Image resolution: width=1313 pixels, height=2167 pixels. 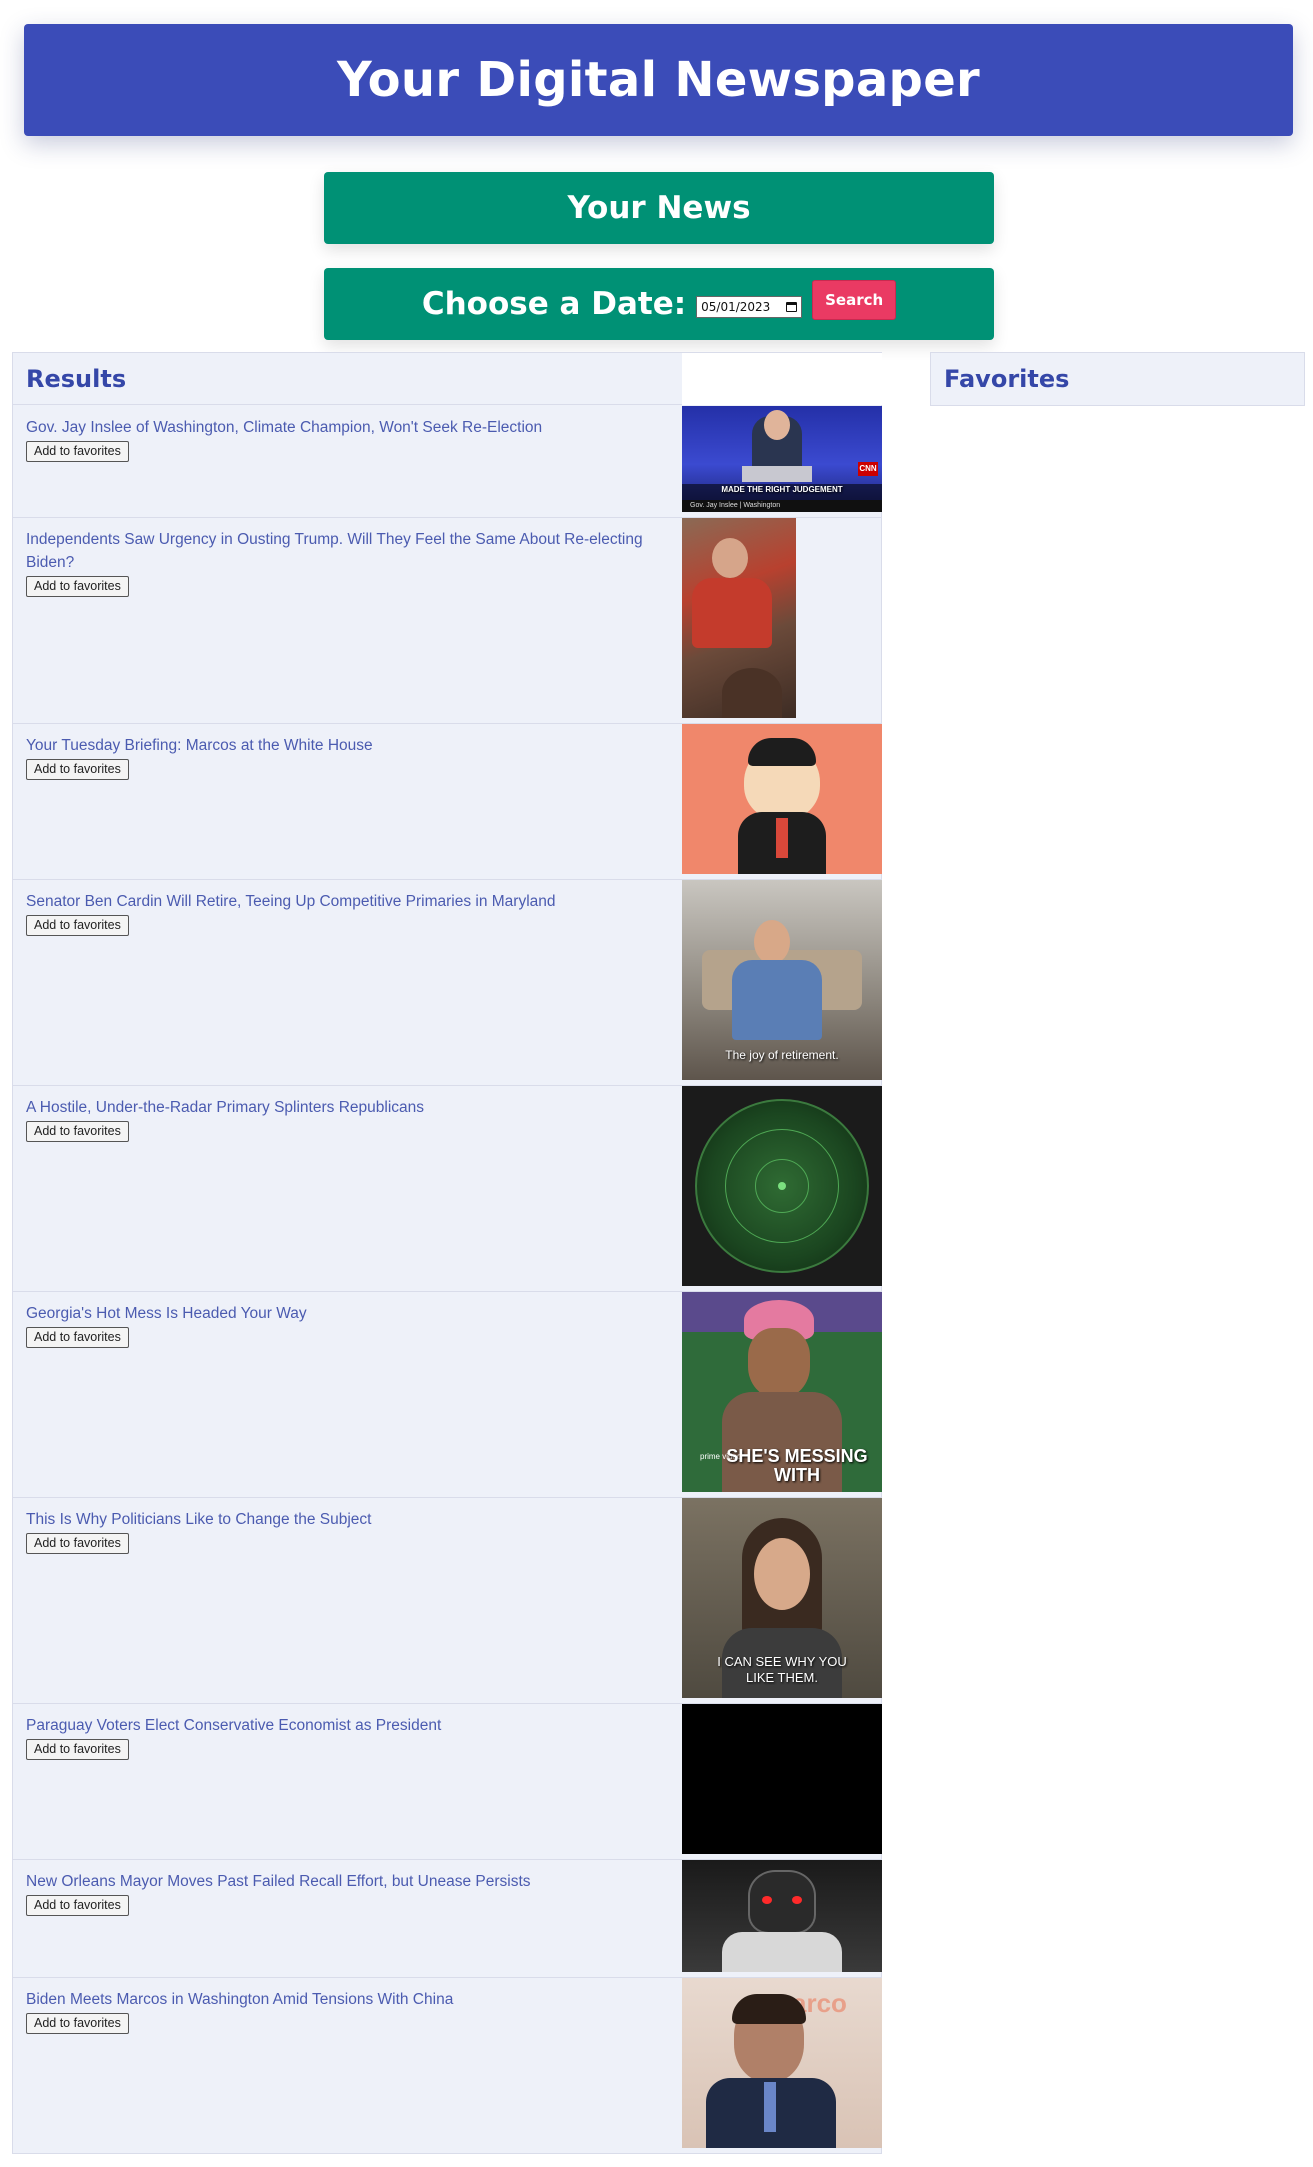 I want to click on results-header-spacer, so click(x=782, y=379).